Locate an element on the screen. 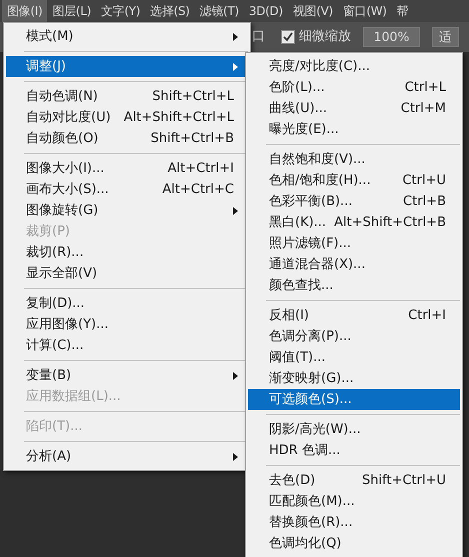  menu-bar-item: 窗口(W) is located at coordinates (365, 11).